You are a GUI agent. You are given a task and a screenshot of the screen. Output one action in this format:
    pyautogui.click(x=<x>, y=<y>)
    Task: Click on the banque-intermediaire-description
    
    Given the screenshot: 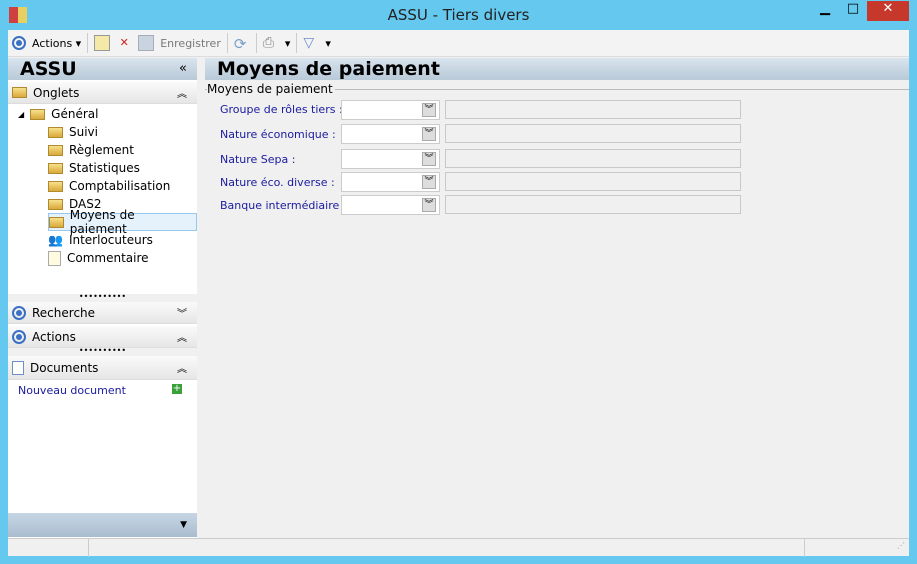 What is the action you would take?
    pyautogui.click(x=593, y=204)
    